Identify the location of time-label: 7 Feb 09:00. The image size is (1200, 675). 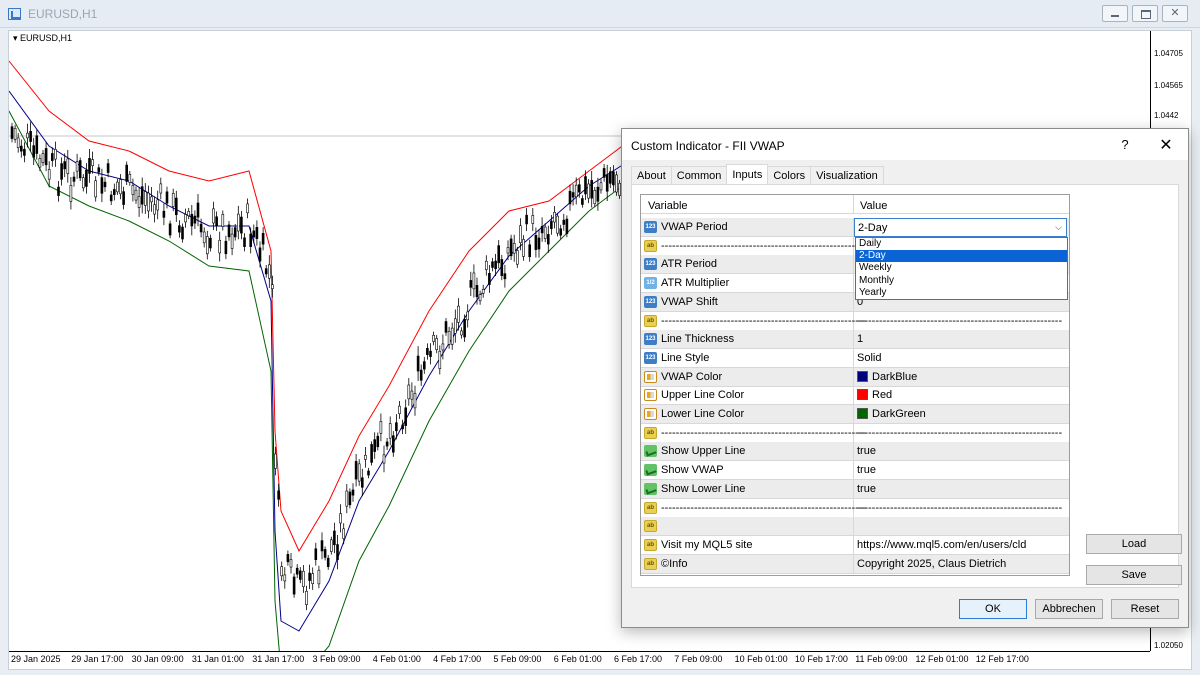
(698, 659).